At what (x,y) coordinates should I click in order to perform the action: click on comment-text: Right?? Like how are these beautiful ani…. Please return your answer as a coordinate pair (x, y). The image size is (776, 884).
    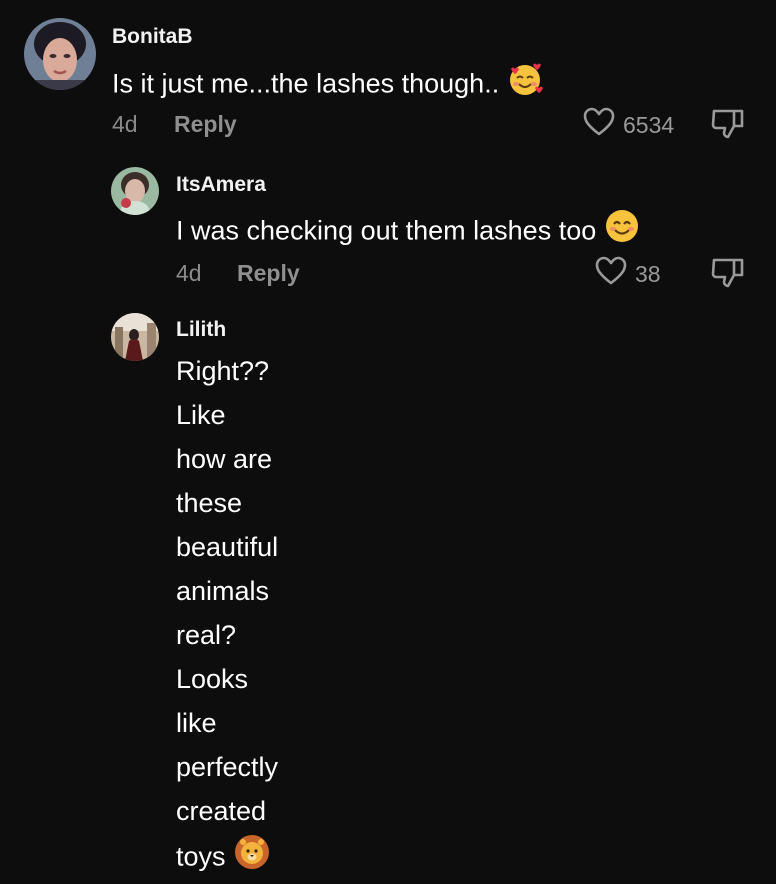
    Looking at the image, I should click on (227, 616).